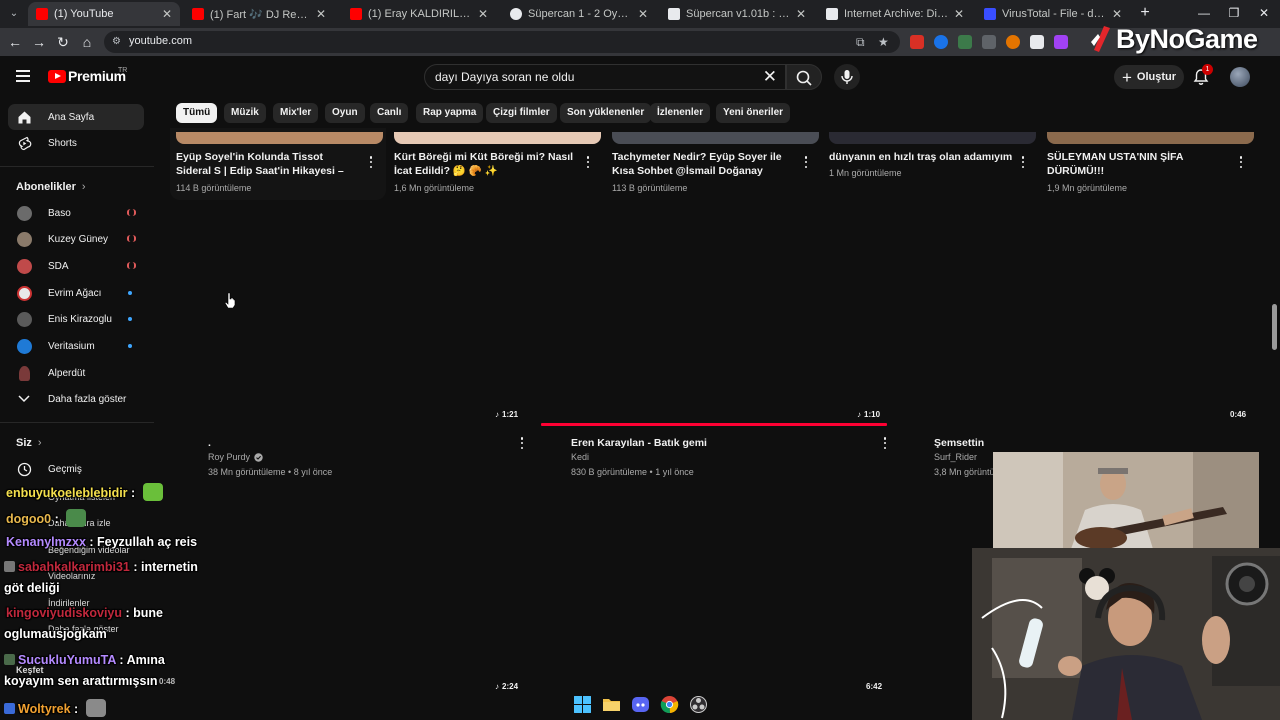 The image size is (1280, 720). Describe the element at coordinates (921, 157) in the screenshot. I see `video-title: dünyanın en hızlı traş olan adamıyım` at that location.